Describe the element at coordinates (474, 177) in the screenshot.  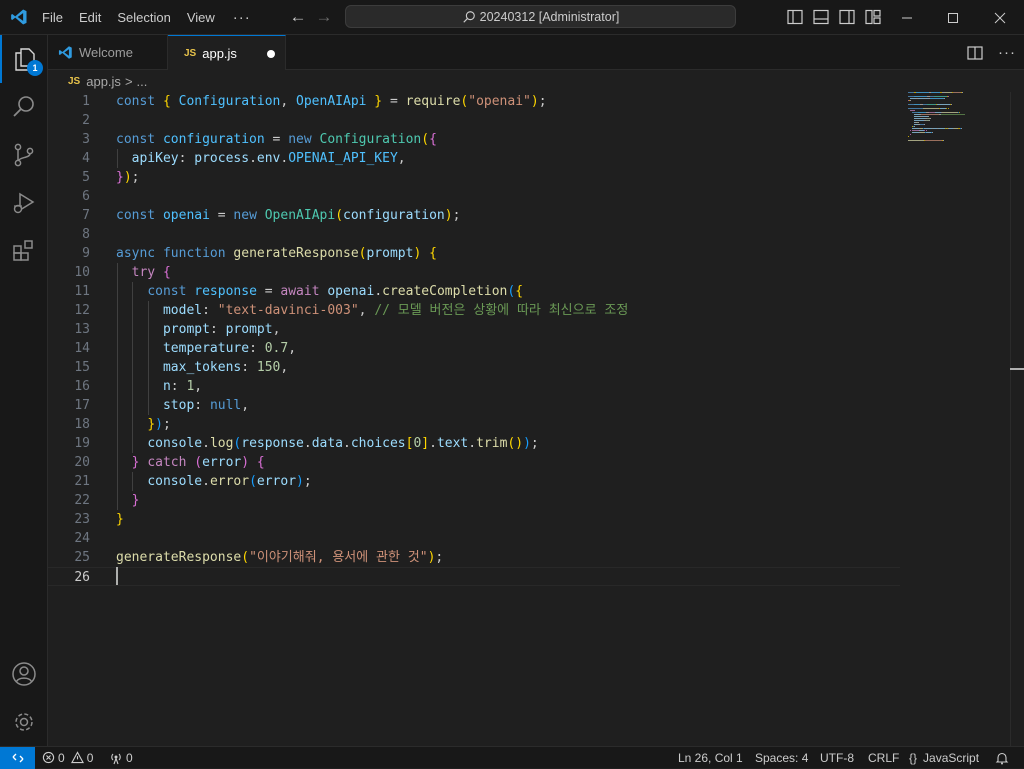
I see `code-line: 5});` at that location.